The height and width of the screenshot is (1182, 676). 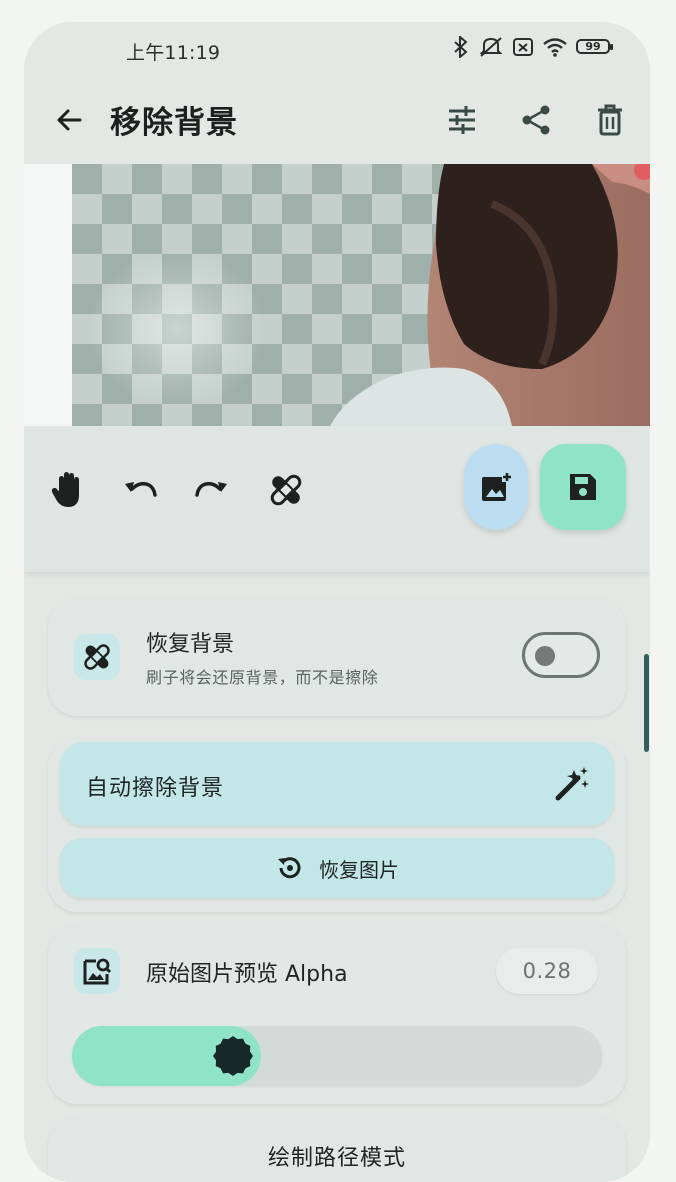 I want to click on app-bar-actions, so click(x=536, y=120).